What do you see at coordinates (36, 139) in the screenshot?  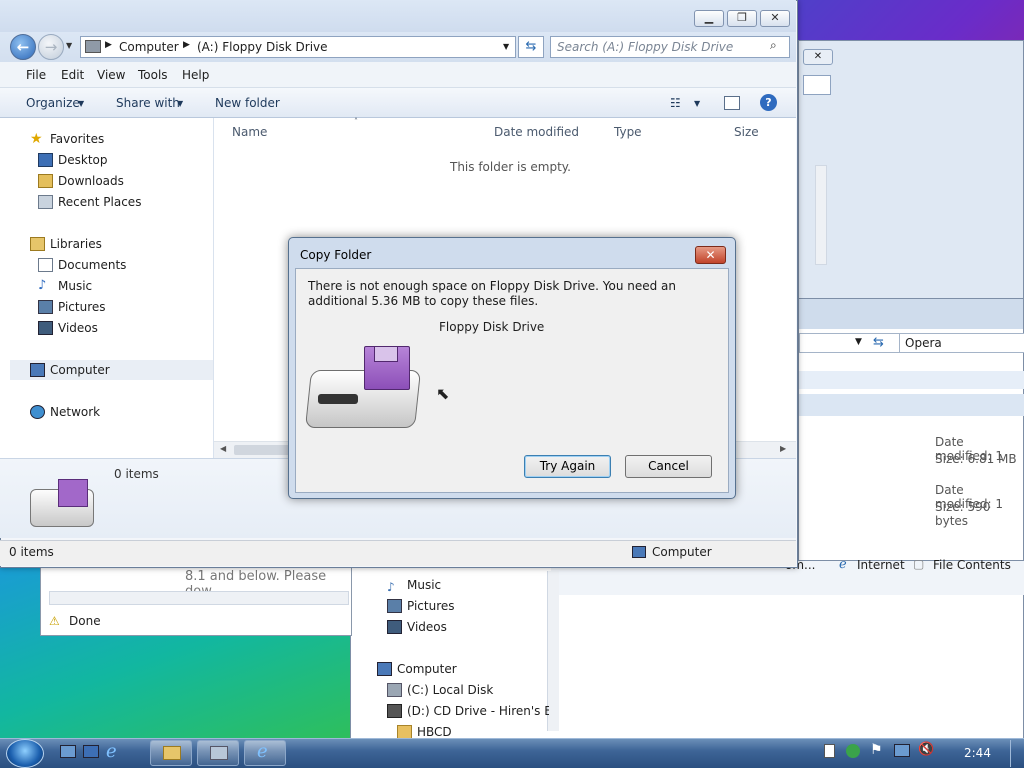 I see `star-icon: ★` at bounding box center [36, 139].